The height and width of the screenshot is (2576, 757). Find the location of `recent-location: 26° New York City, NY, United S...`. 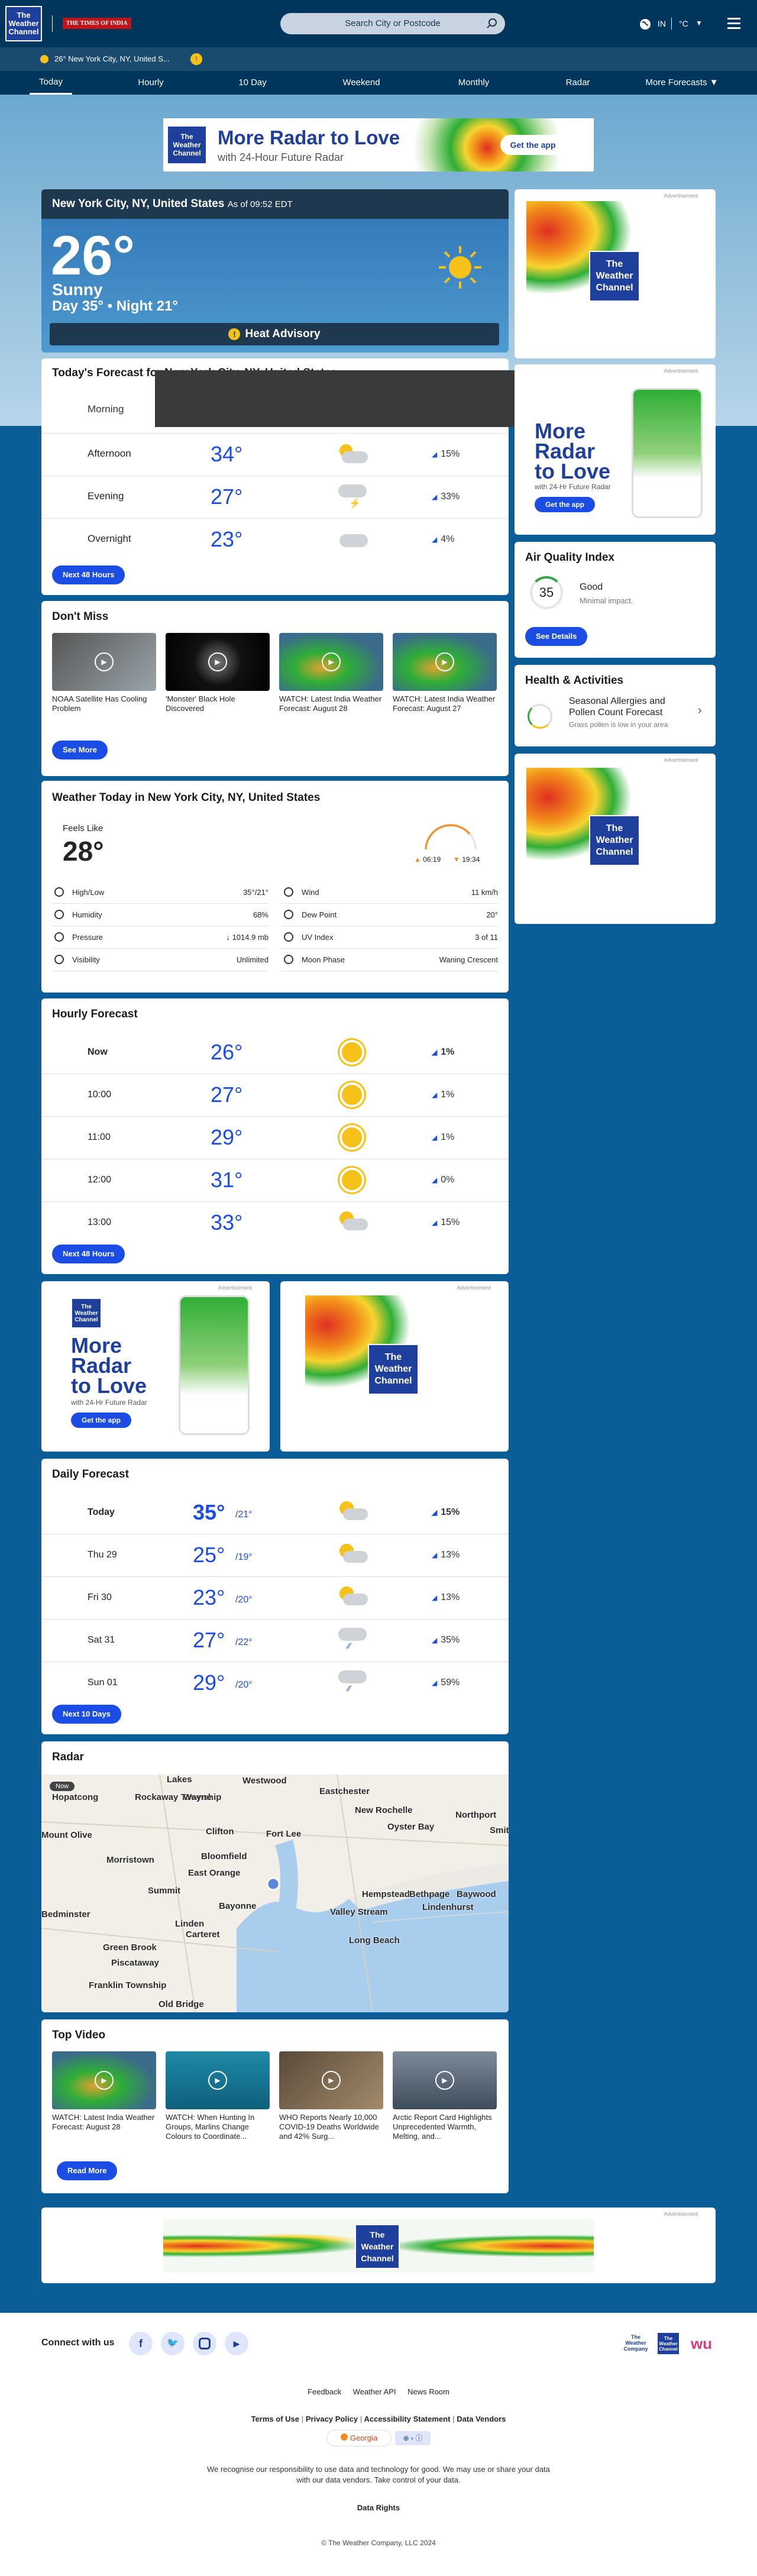

recent-location: 26° New York City, NY, United S... is located at coordinates (105, 59).